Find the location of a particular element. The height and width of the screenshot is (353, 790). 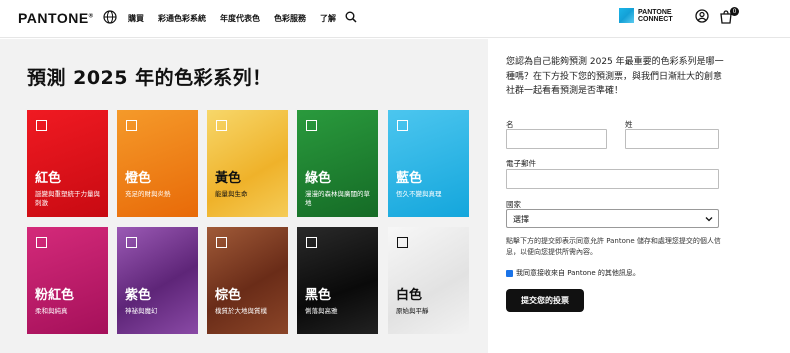

tile-description: 樸質於大地與質樸 is located at coordinates (241, 311).